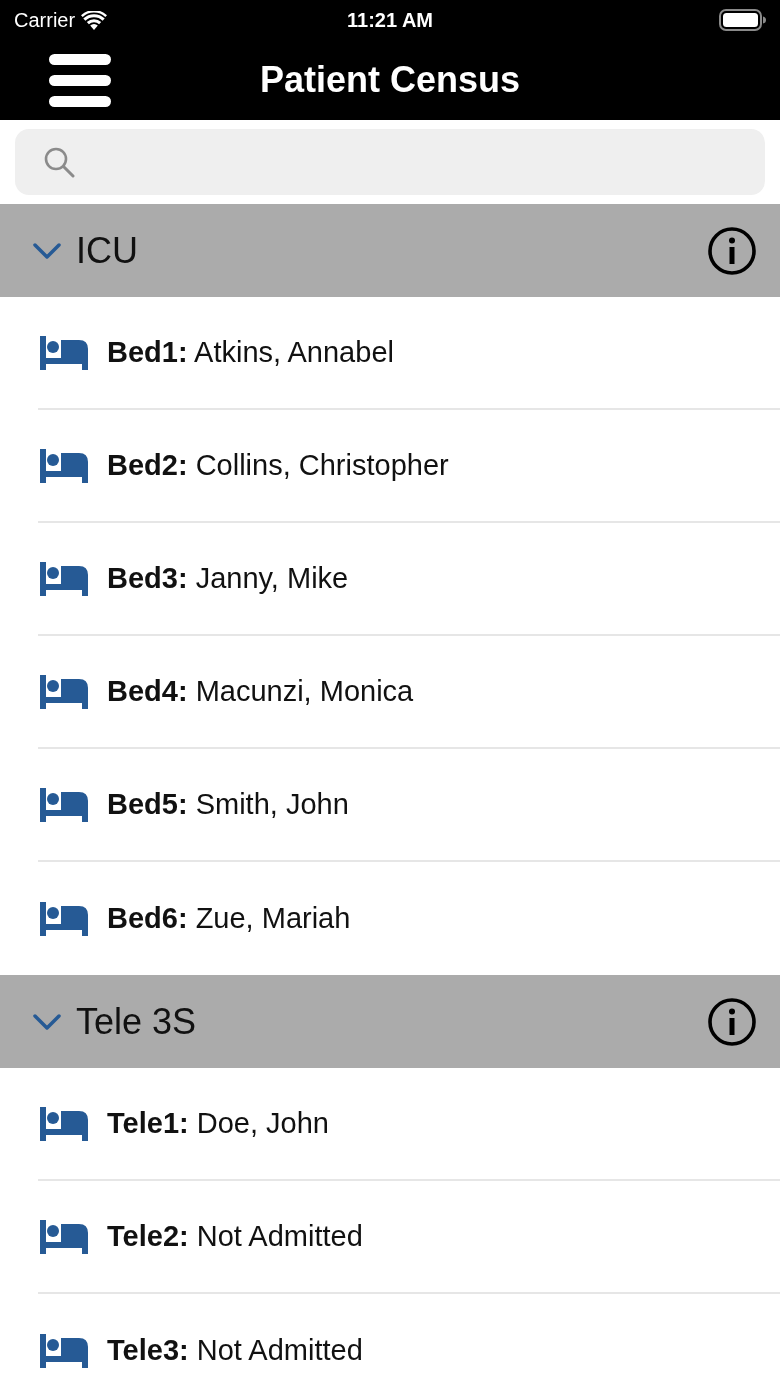  I want to click on bed-assignment: Bed5: Smith, John, so click(228, 804).